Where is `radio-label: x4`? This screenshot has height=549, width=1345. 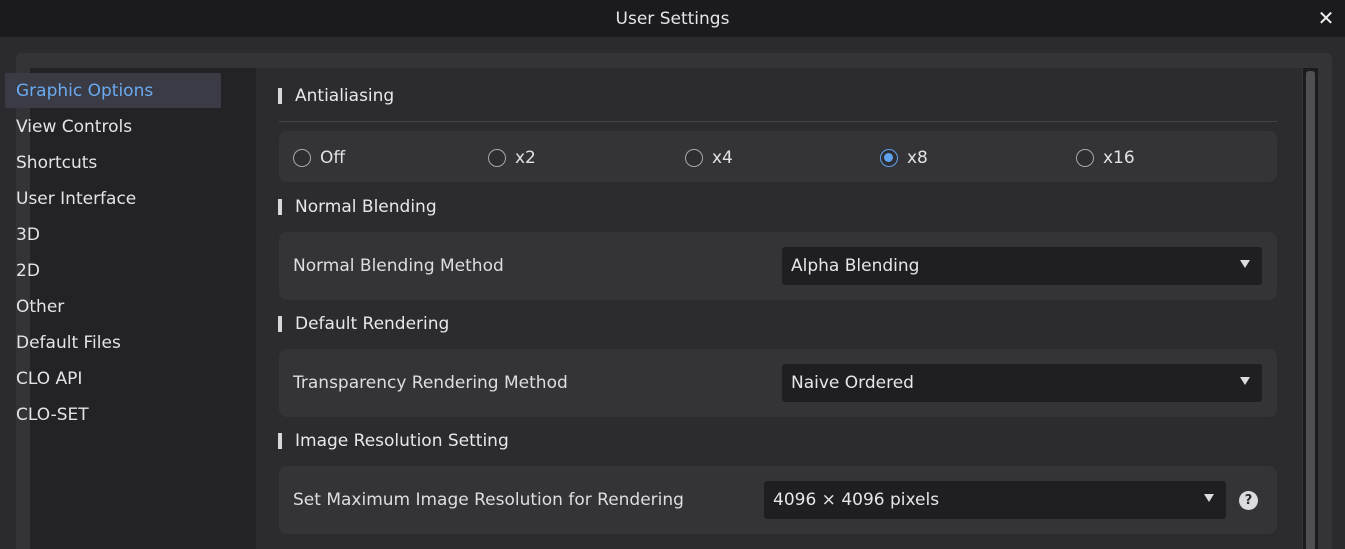 radio-label: x4 is located at coordinates (722, 158).